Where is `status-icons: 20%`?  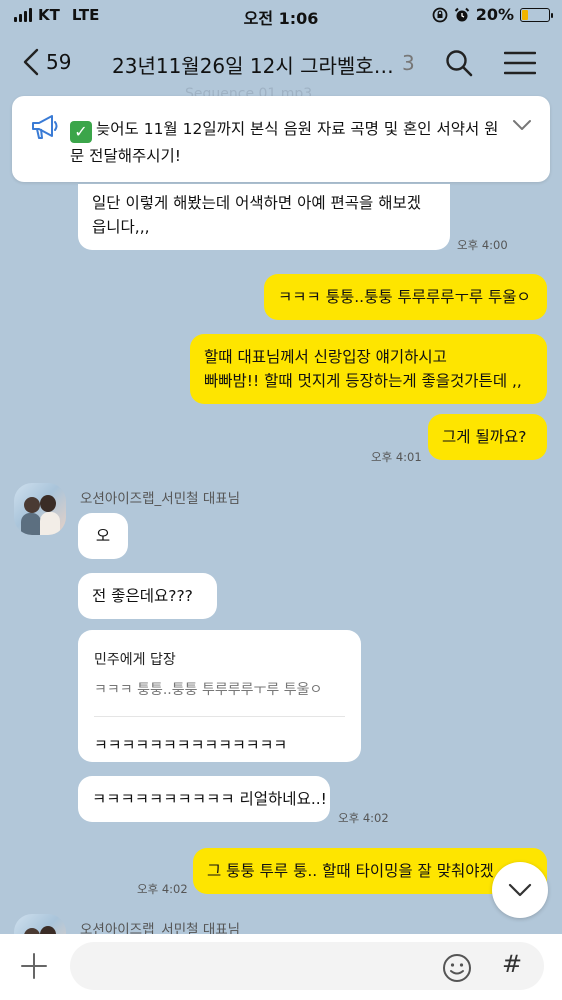
status-icons: 20% is located at coordinates (492, 14).